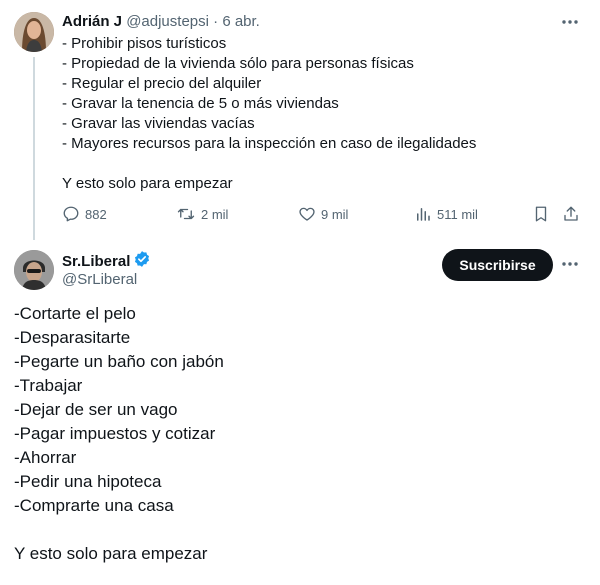 This screenshot has width=600, height=585. What do you see at coordinates (71, 214) in the screenshot?
I see `reply-icon` at bounding box center [71, 214].